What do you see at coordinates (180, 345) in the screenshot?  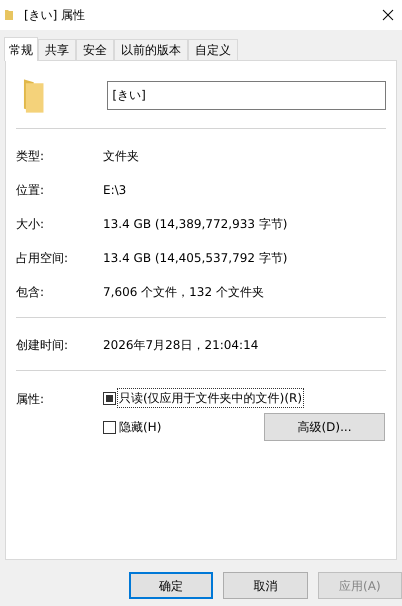 I see `field-value: 2026年7月28日，21:04:14` at bounding box center [180, 345].